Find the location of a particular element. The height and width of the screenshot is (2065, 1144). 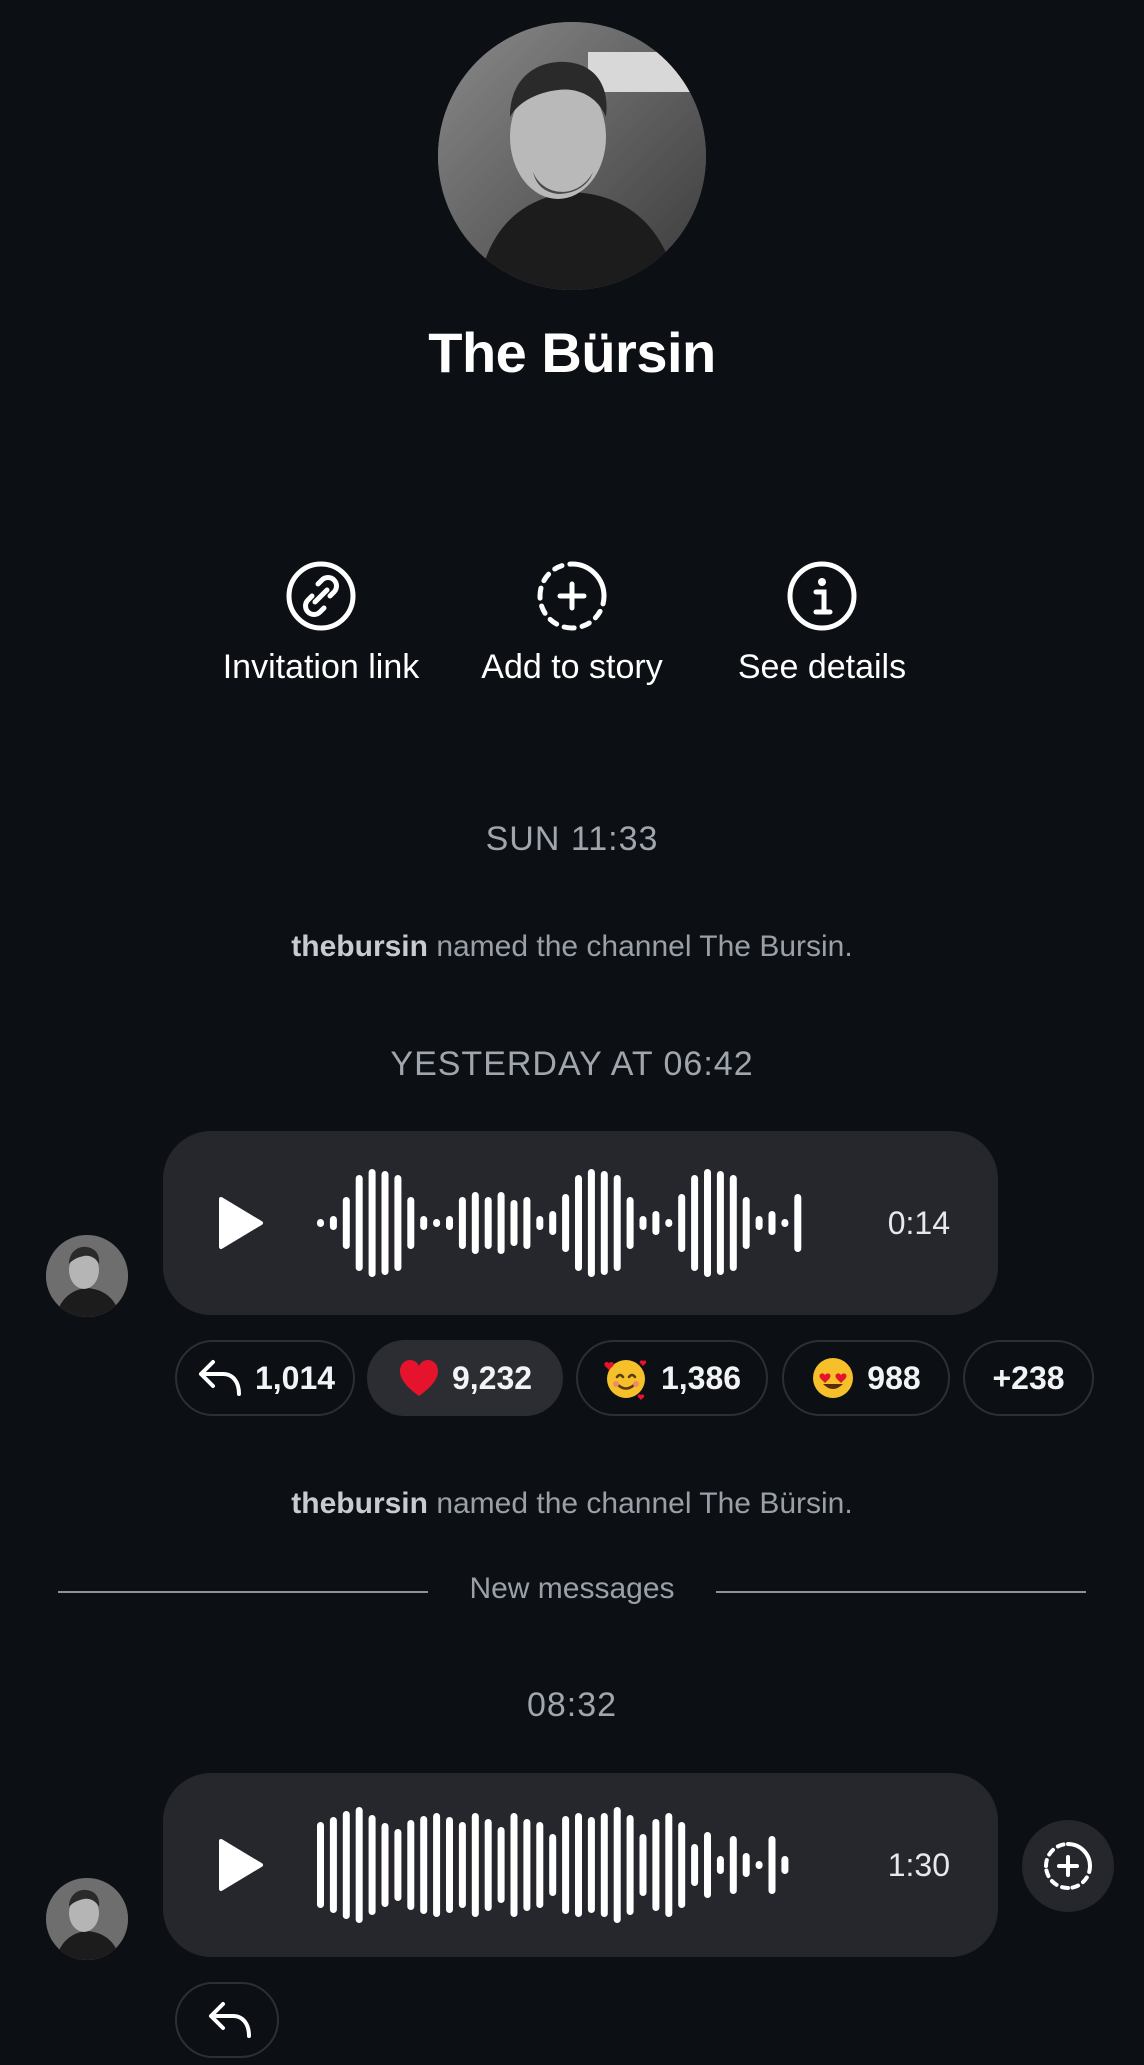

smiling-face-with-hearts-emoji is located at coordinates (625, 1380).